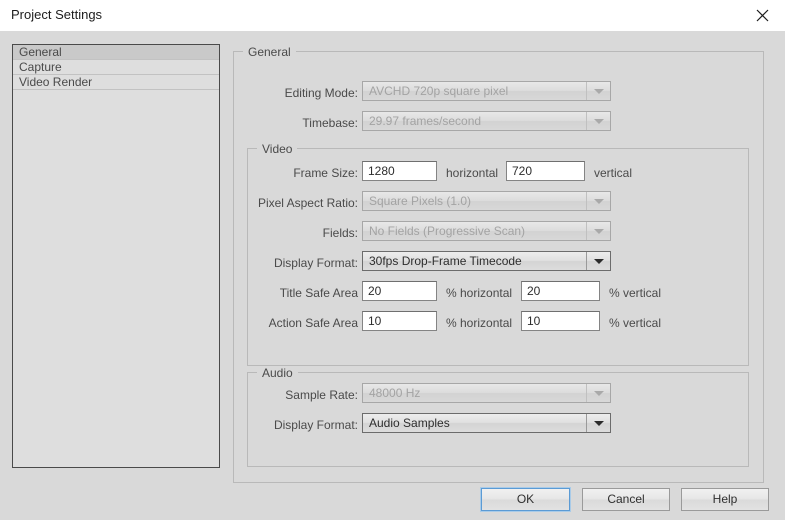 The image size is (785, 520). What do you see at coordinates (340, 233) in the screenshot?
I see `fields-label: Fields:` at bounding box center [340, 233].